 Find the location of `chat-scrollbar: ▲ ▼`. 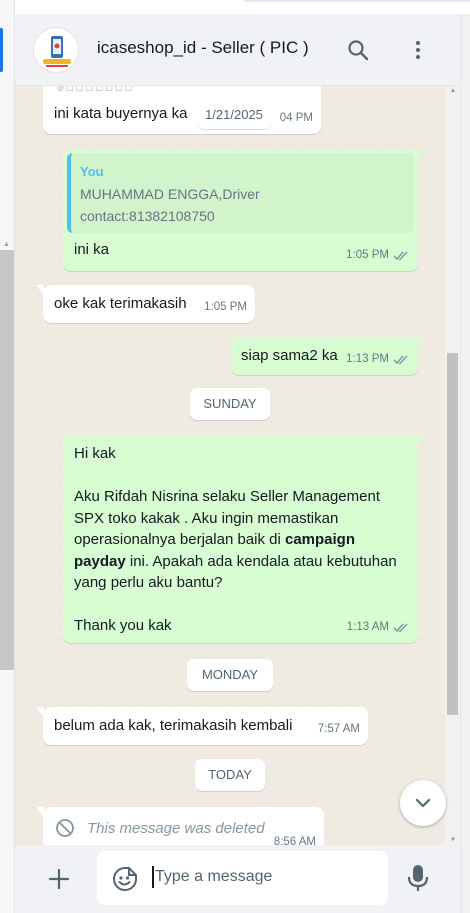

chat-scrollbar: ▲ ▼ is located at coordinates (452, 465).